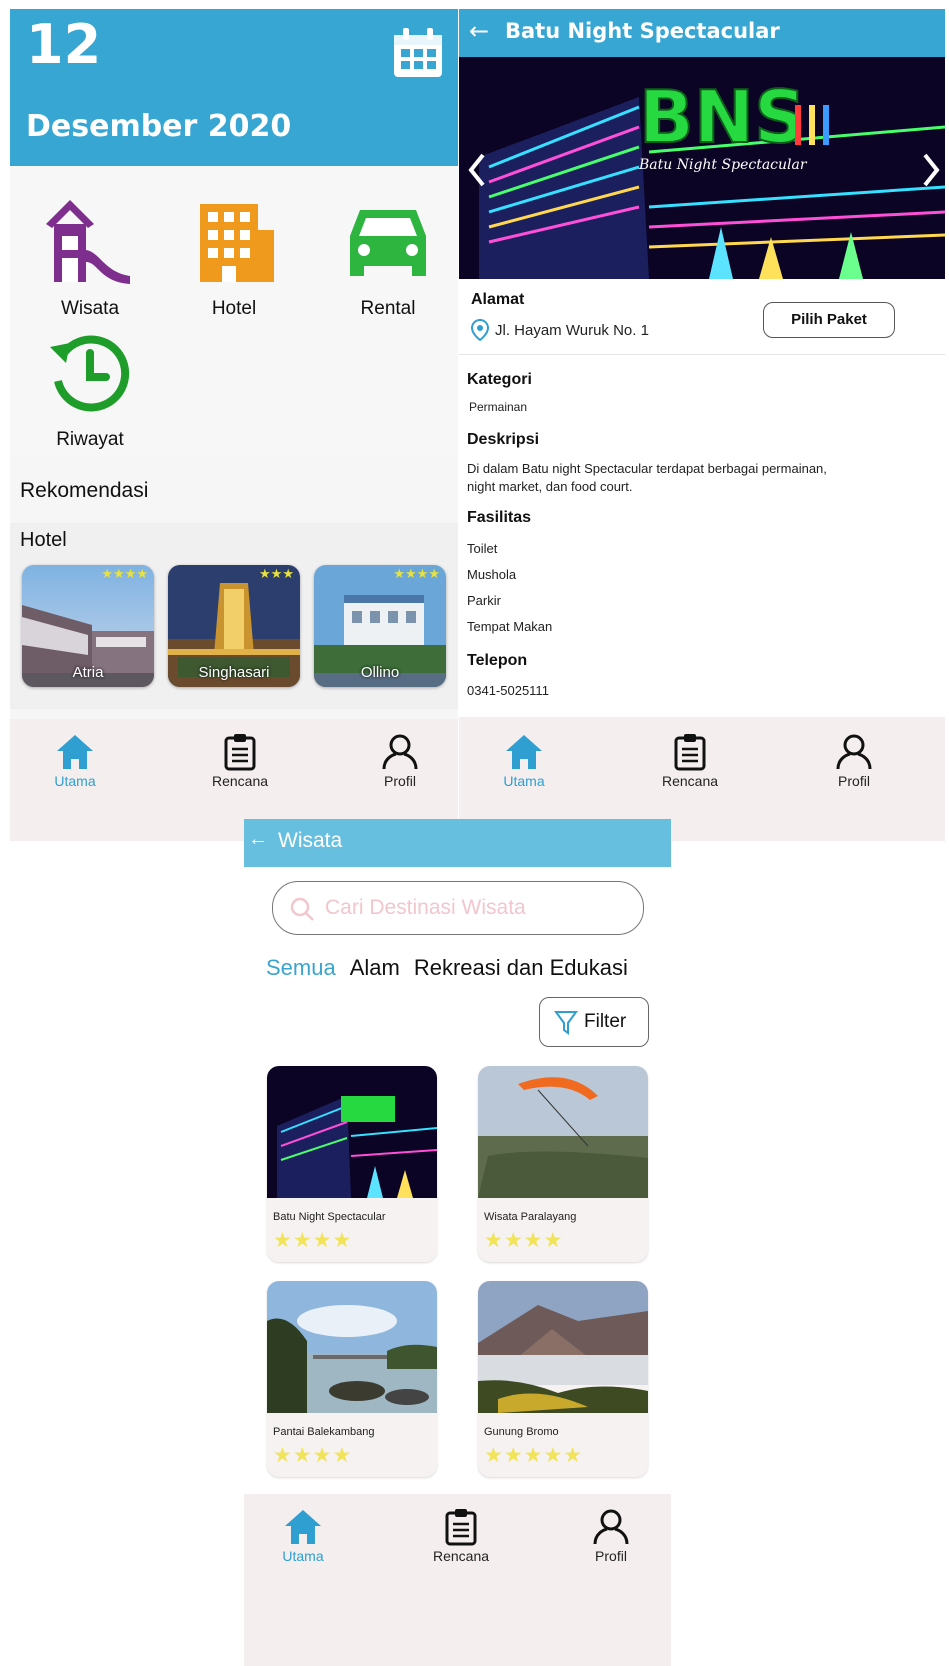 The image size is (949, 1666). Describe the element at coordinates (566, 1023) in the screenshot. I see `filter-icon` at that location.